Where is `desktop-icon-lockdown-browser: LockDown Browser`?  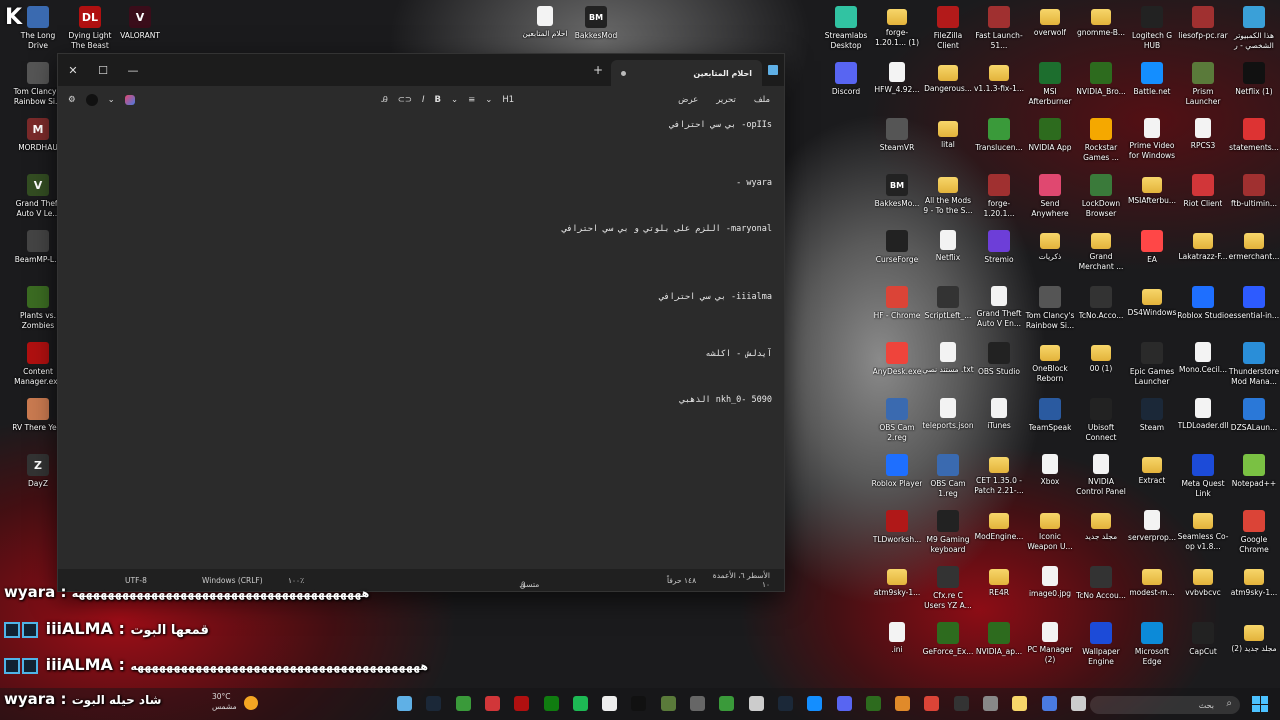 desktop-icon-lockdown-browser: LockDown Browser is located at coordinates (1101, 193).